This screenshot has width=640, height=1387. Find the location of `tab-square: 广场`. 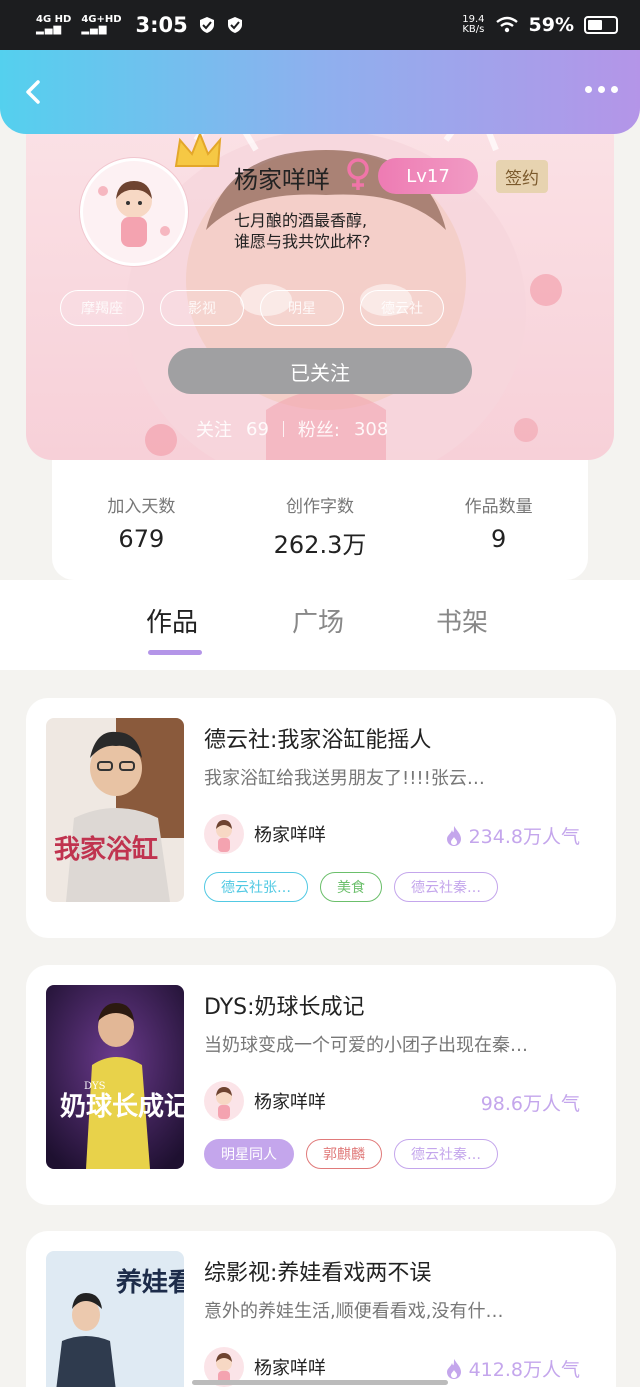

tab-square: 广场 is located at coordinates (318, 620).